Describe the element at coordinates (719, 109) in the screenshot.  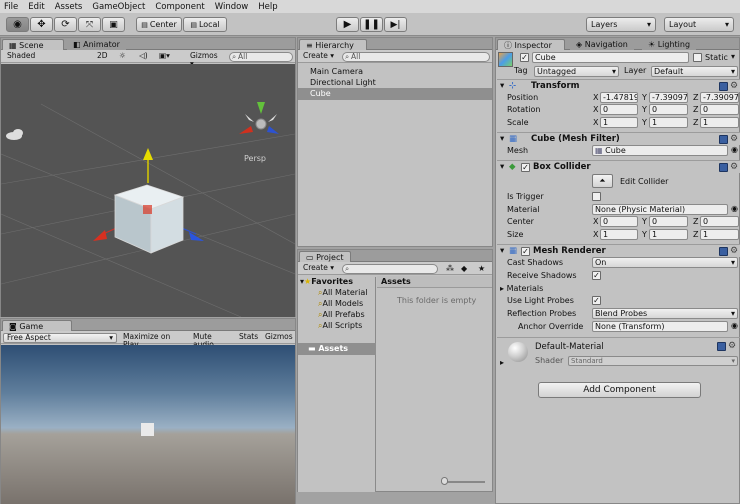
I see `rotation-z-field: 0` at that location.